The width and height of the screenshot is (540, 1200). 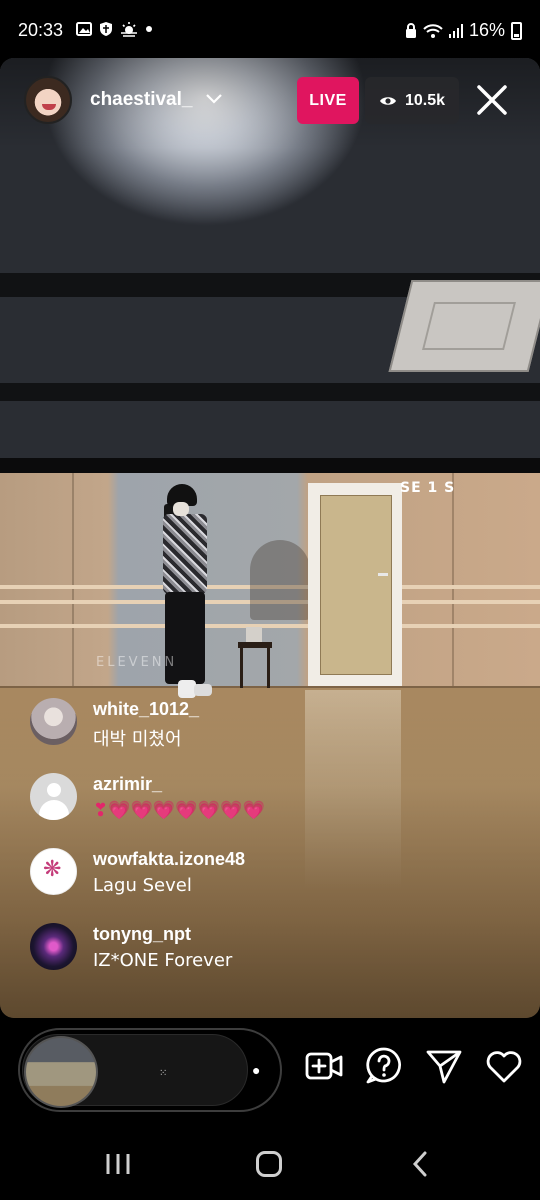 I want to click on comment-item: white_1012_ 대박 미쳤어, so click(x=270, y=726).